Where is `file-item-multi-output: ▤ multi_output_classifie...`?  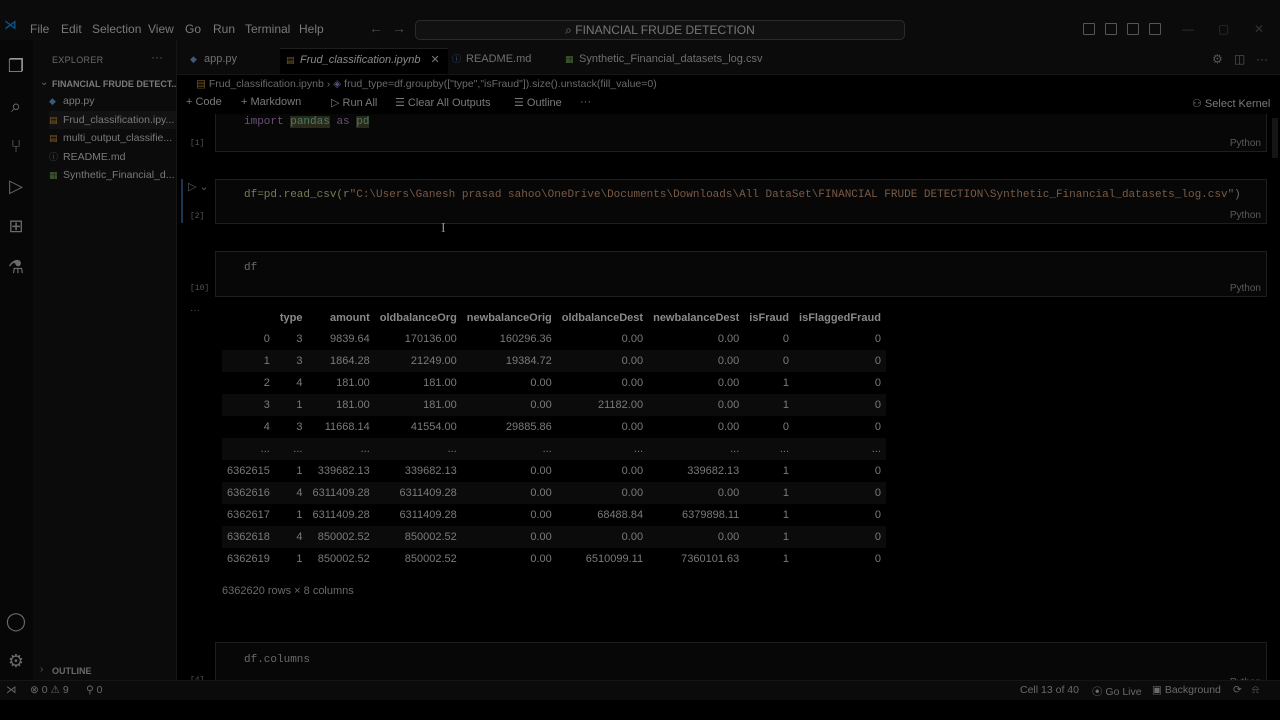 file-item-multi-output: ▤ multi_output_classifie... is located at coordinates (112, 138).